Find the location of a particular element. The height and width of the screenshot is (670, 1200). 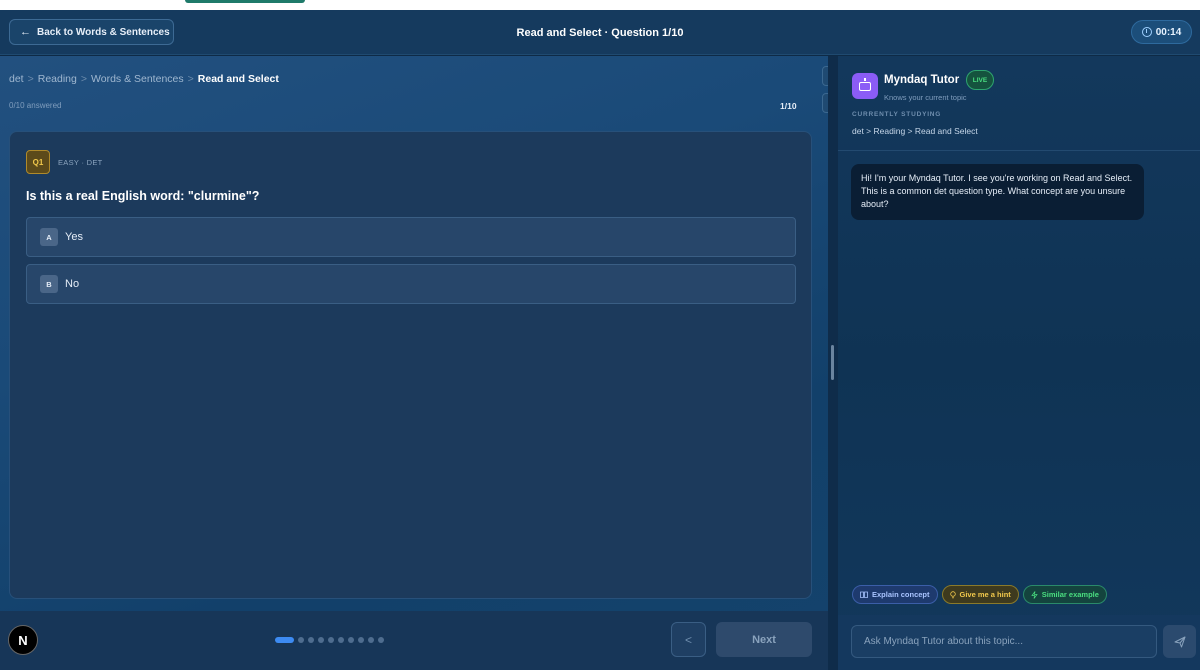

timer-value: 00:14 is located at coordinates (1168, 32).